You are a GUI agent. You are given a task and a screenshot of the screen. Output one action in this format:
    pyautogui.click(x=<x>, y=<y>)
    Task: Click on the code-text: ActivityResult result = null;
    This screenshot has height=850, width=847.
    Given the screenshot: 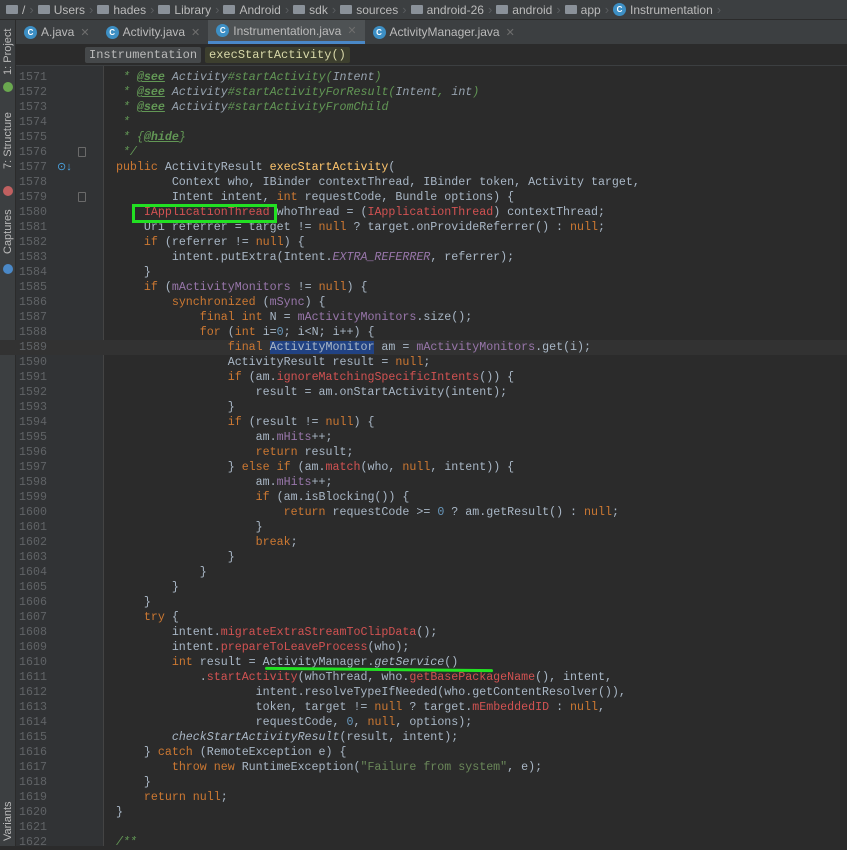 What is the action you would take?
    pyautogui.click(x=259, y=362)
    